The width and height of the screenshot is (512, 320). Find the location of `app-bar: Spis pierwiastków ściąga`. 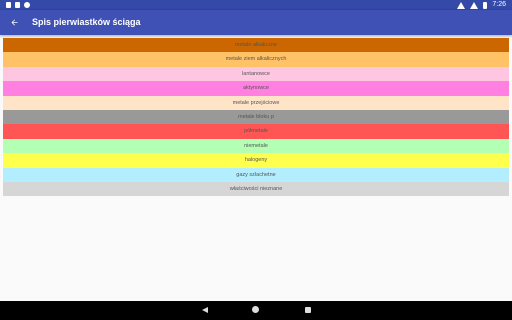

app-bar: Spis pierwiastków ściąga is located at coordinates (256, 22).